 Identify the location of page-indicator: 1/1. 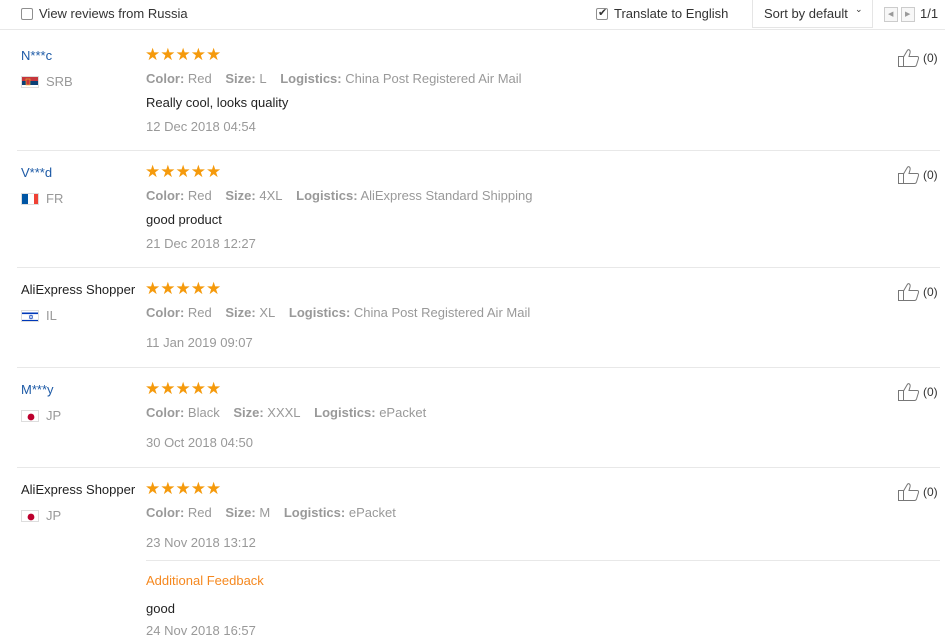
(929, 13).